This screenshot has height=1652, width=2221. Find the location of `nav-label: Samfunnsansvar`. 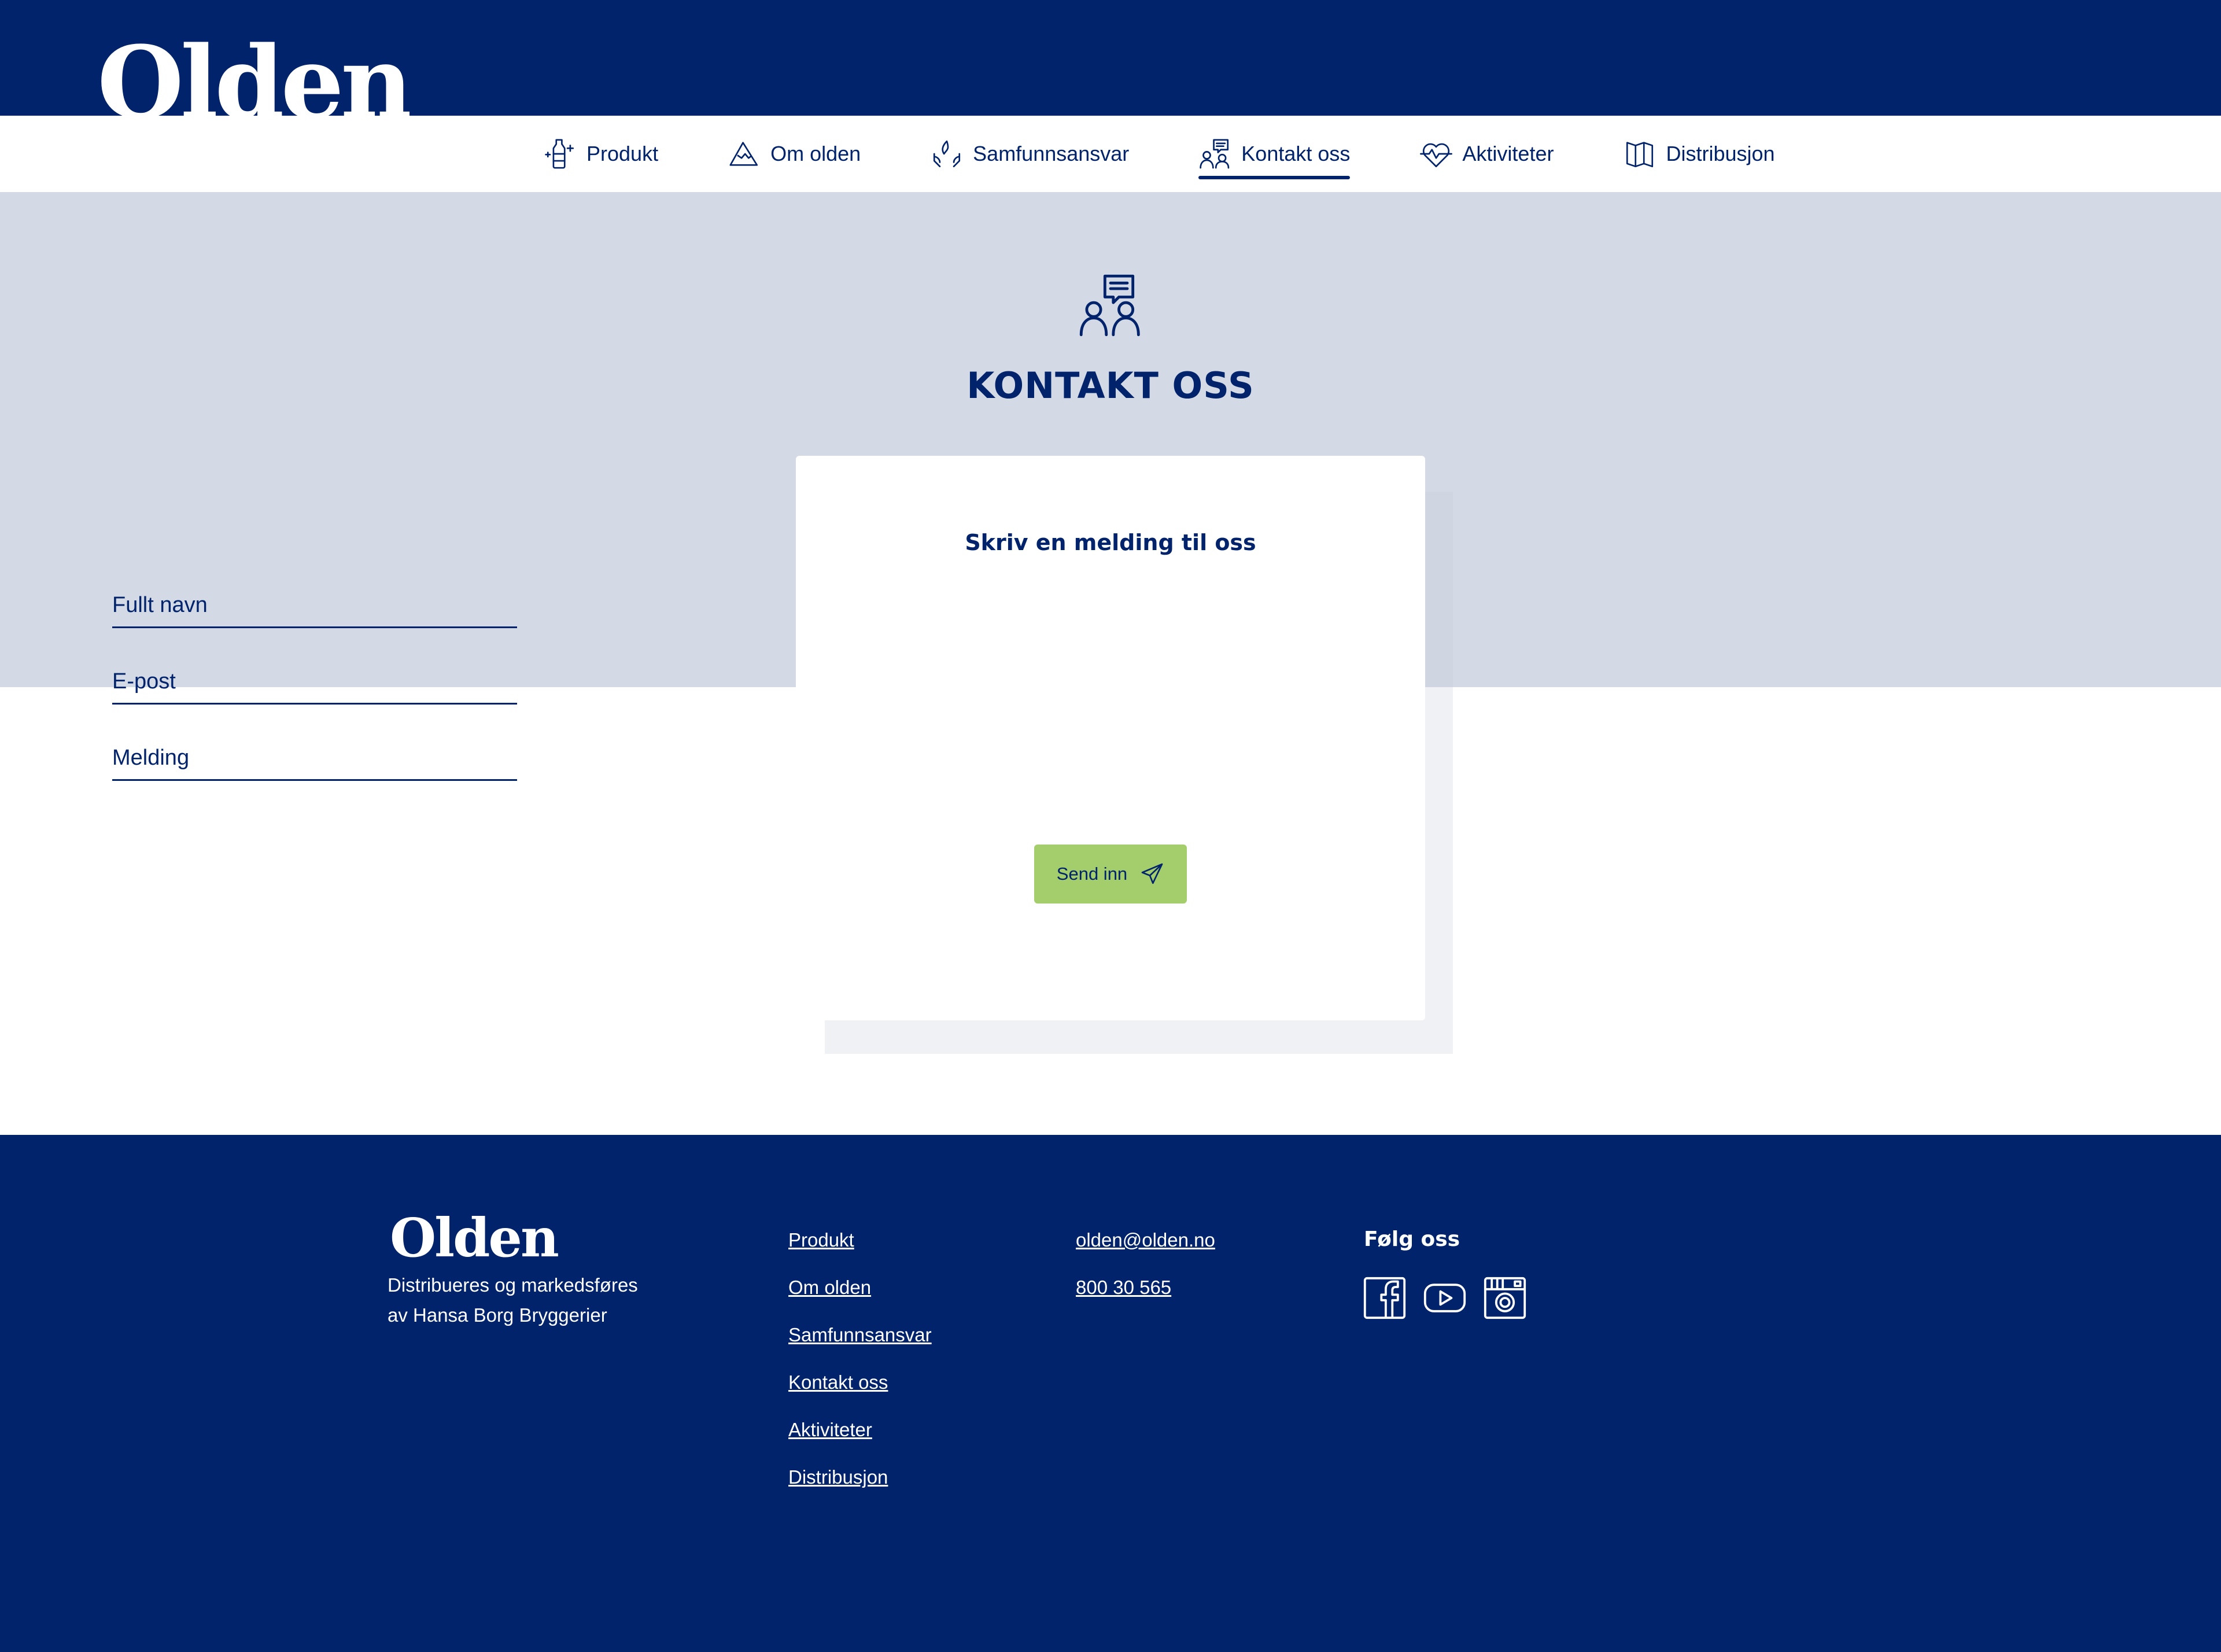

nav-label: Samfunnsansvar is located at coordinates (1051, 154).